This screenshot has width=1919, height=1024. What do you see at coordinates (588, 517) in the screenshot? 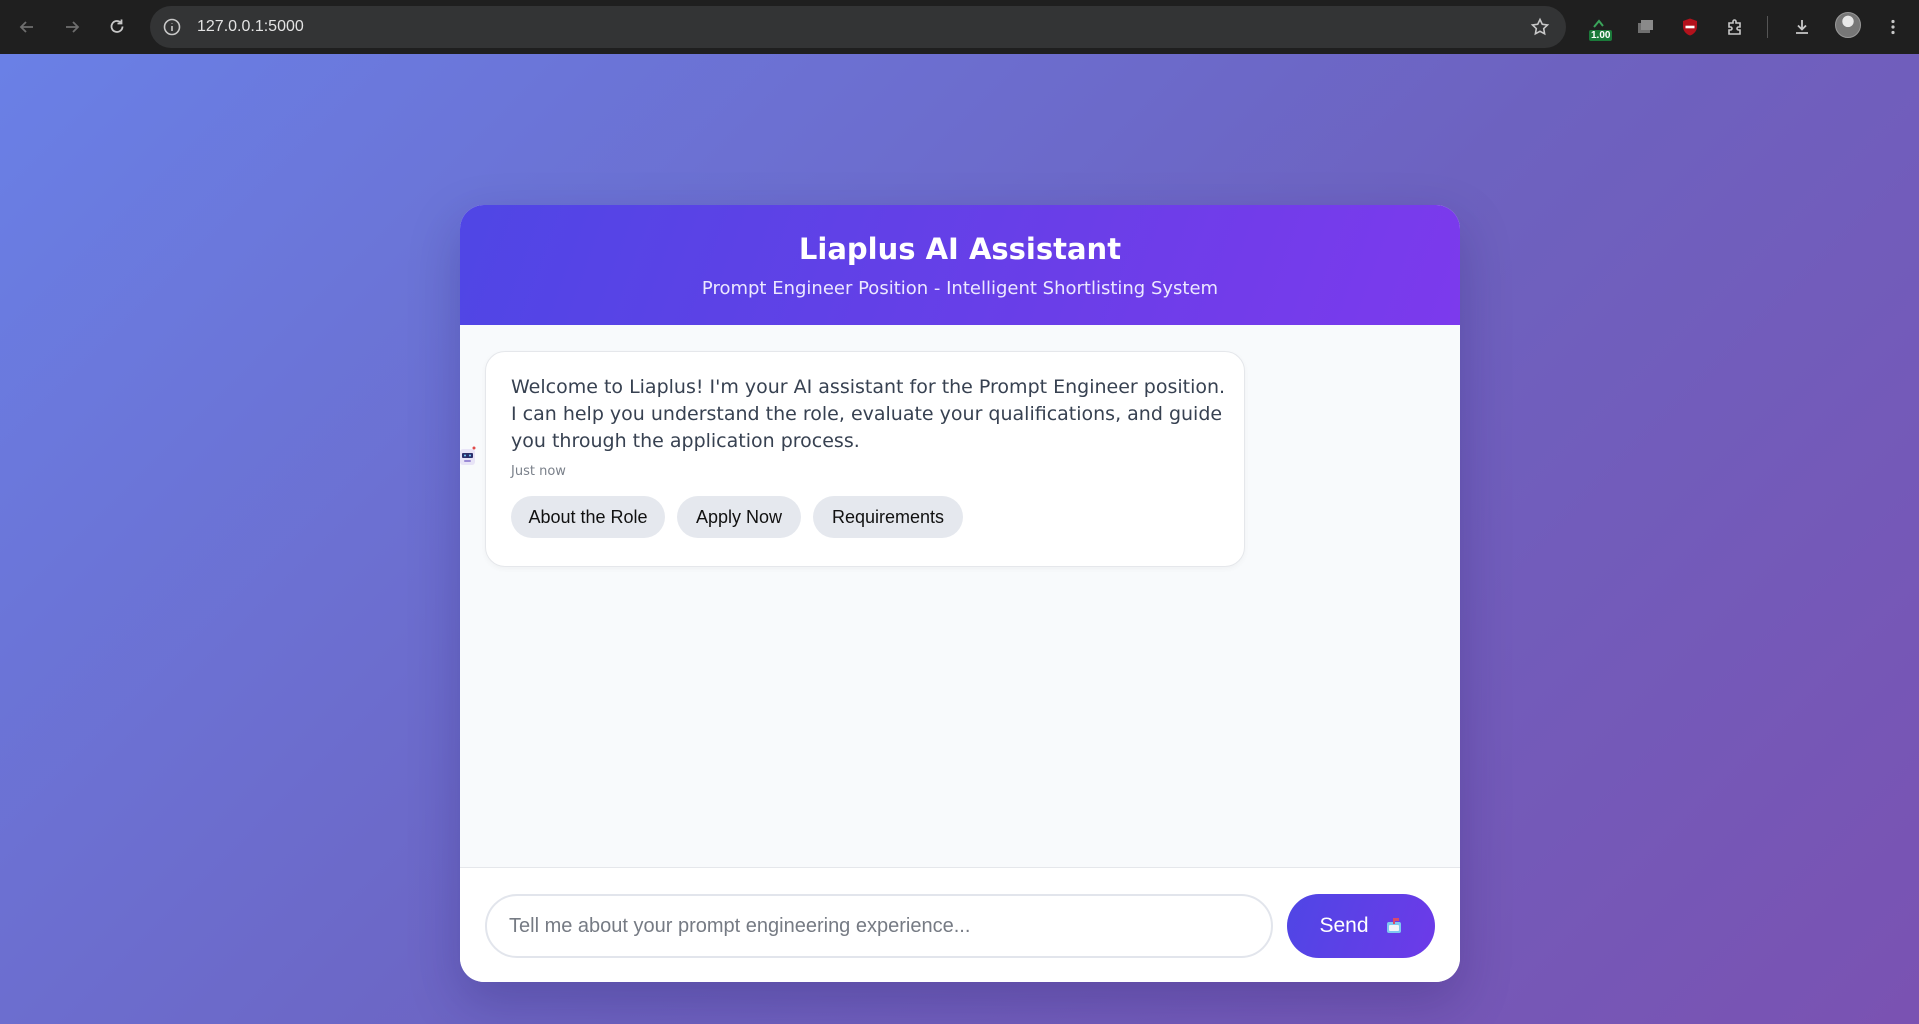
I see `quick-reply-about-role: About the Role` at bounding box center [588, 517].